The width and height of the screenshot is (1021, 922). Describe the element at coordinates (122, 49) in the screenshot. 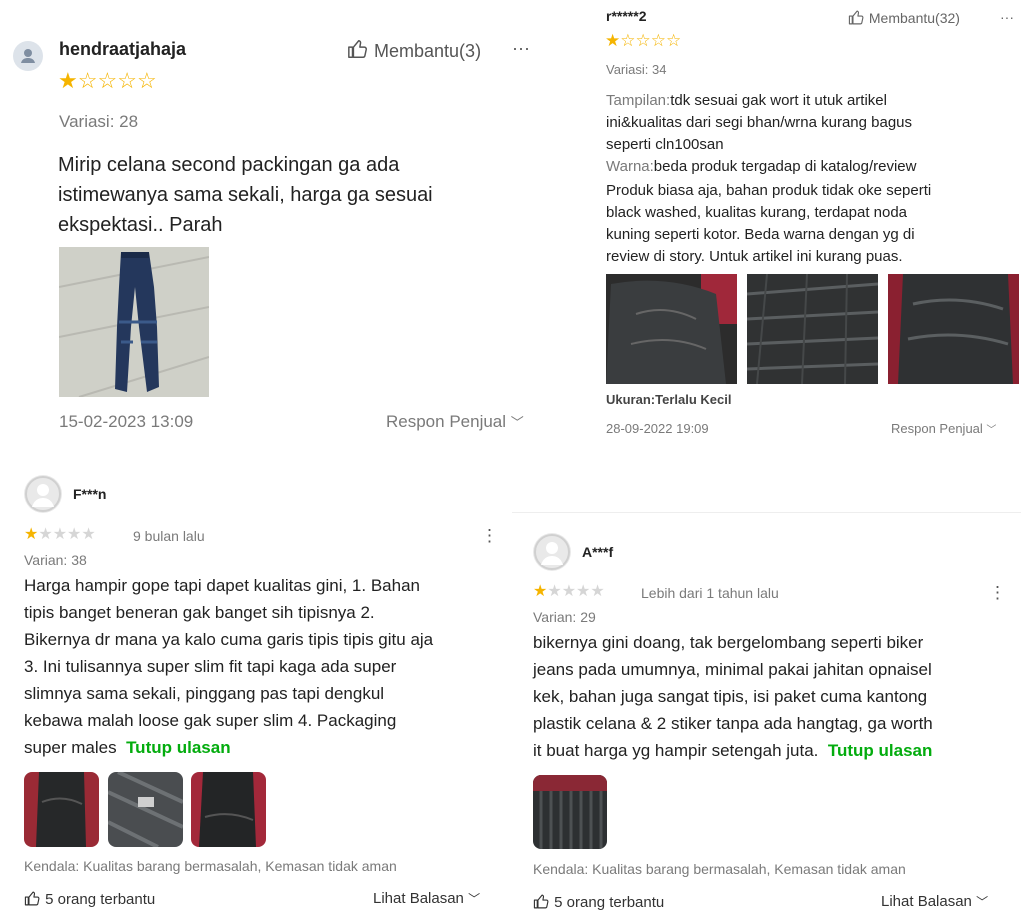

I see `username: hendraatjahaja` at that location.